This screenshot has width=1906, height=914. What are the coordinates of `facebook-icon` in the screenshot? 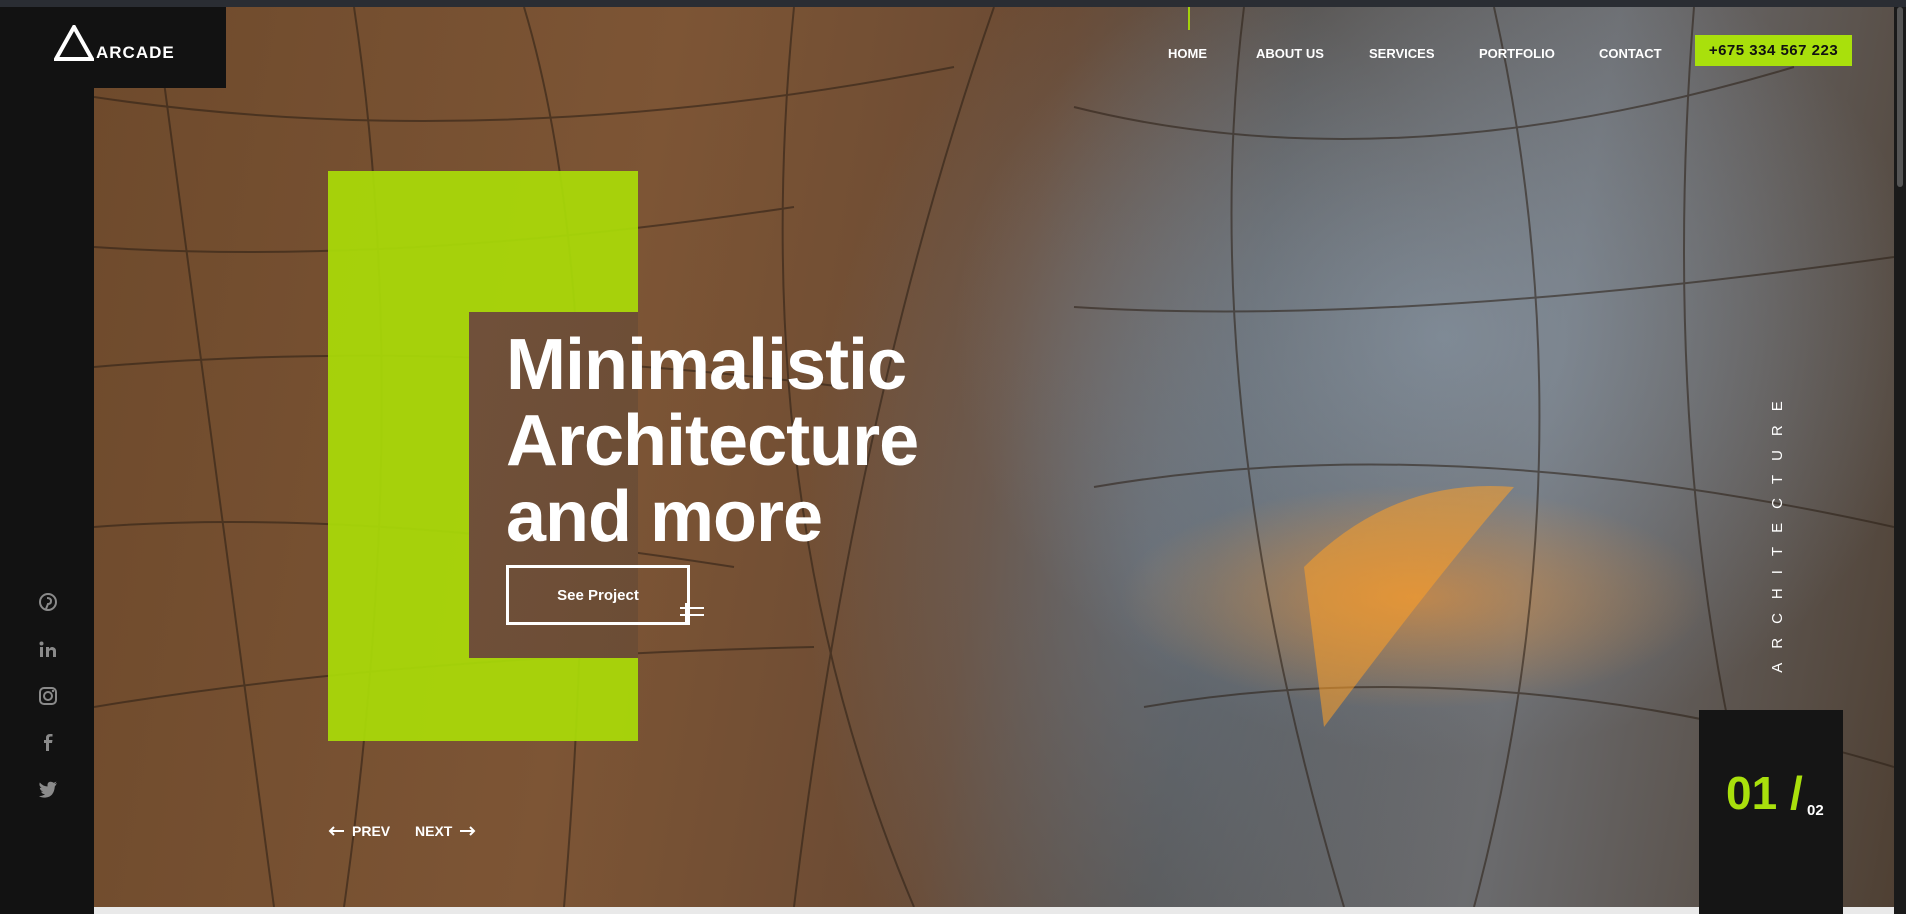 It's located at (48, 742).